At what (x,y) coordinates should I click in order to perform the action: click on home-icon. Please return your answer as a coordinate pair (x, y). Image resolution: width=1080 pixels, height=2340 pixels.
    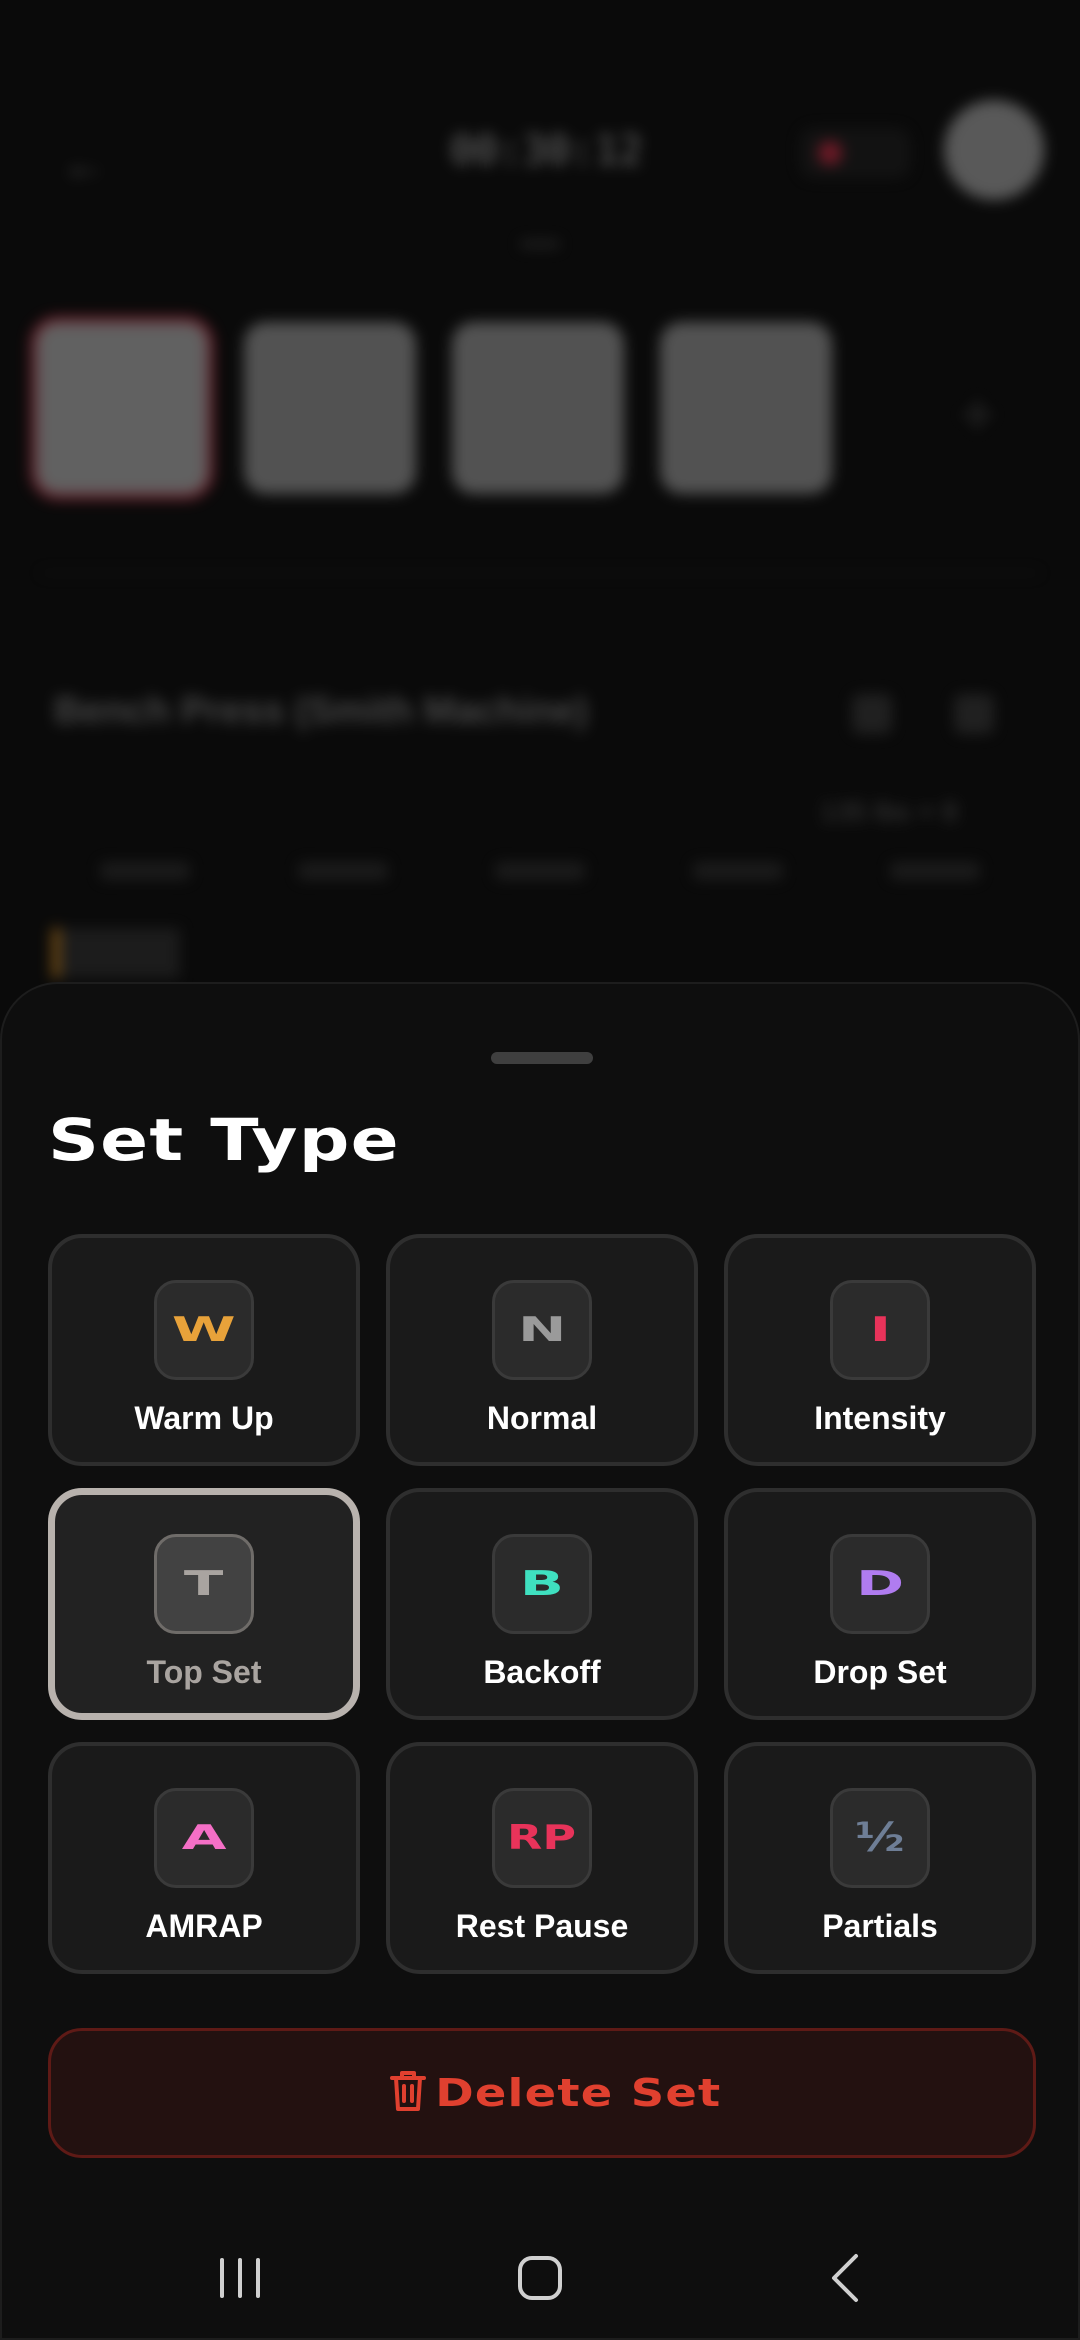
    Looking at the image, I should click on (540, 2278).